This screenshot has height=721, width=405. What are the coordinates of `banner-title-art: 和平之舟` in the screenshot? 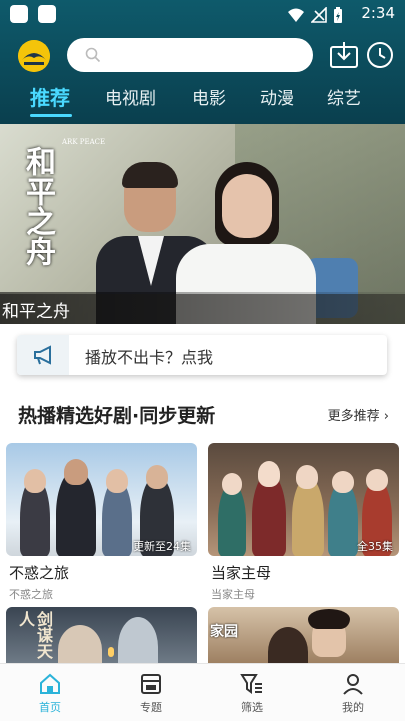 It's located at (37, 206).